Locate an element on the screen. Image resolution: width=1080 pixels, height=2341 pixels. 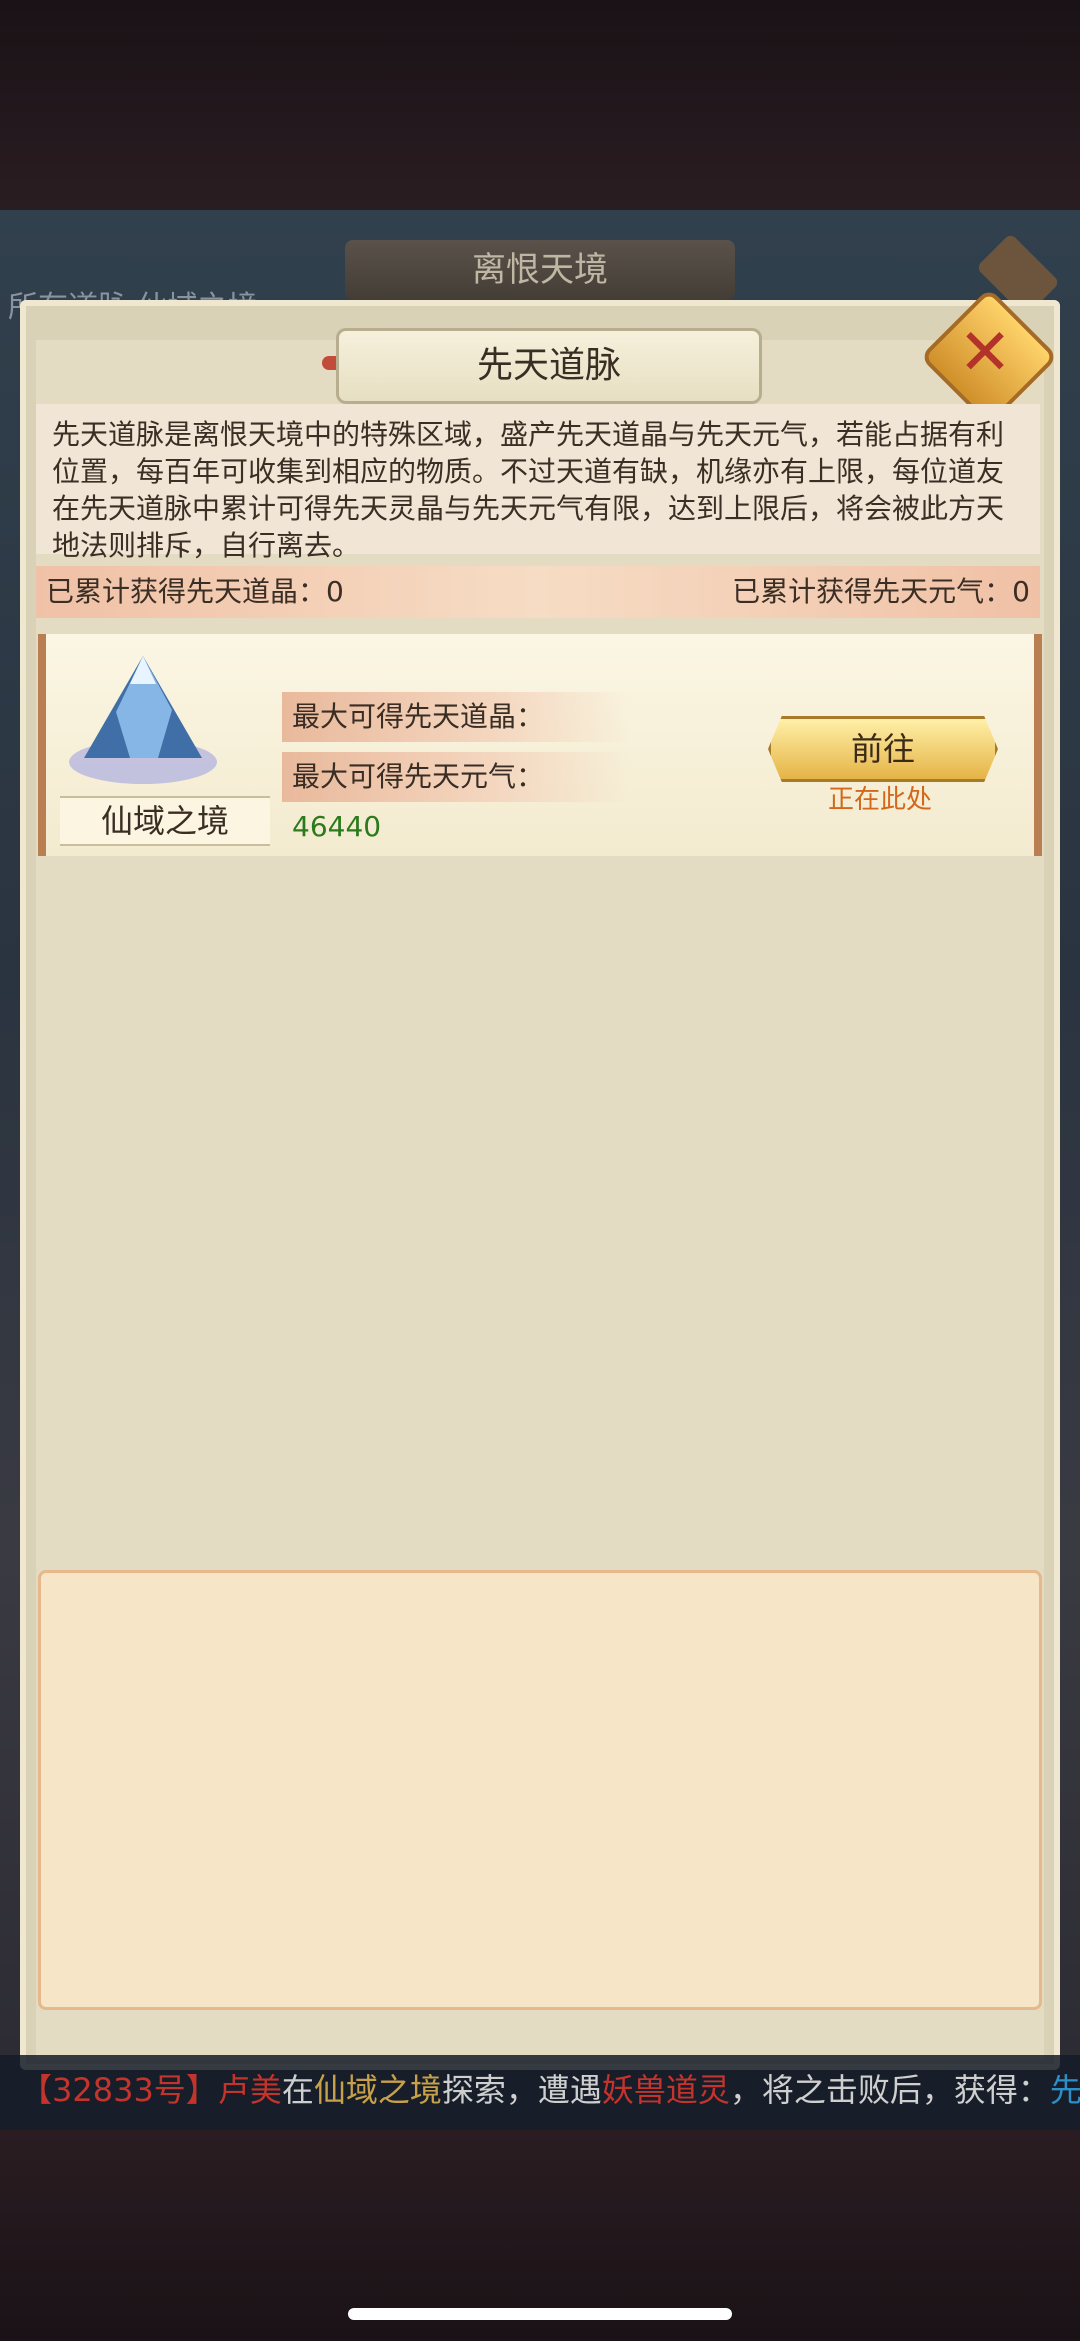
top-bar is located at coordinates (540, 105).